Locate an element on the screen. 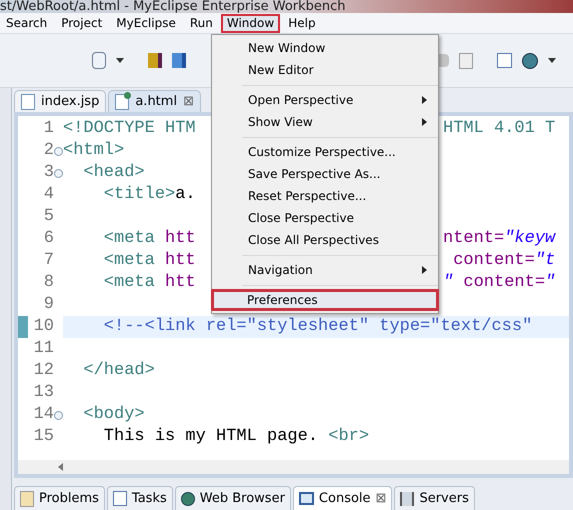  window-title: st/WebRoot/a.html - MyEclipse Enterprise Workbench is located at coordinates (173, 6).